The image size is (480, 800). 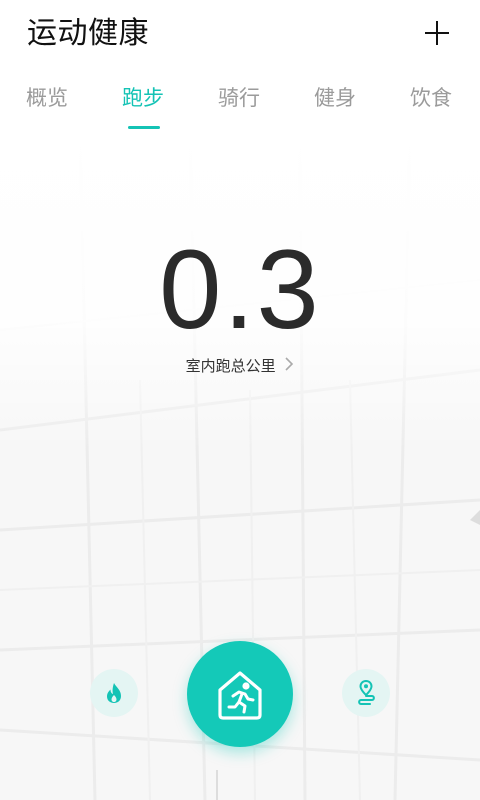 I want to click on header: 运动健康, so click(x=240, y=36).